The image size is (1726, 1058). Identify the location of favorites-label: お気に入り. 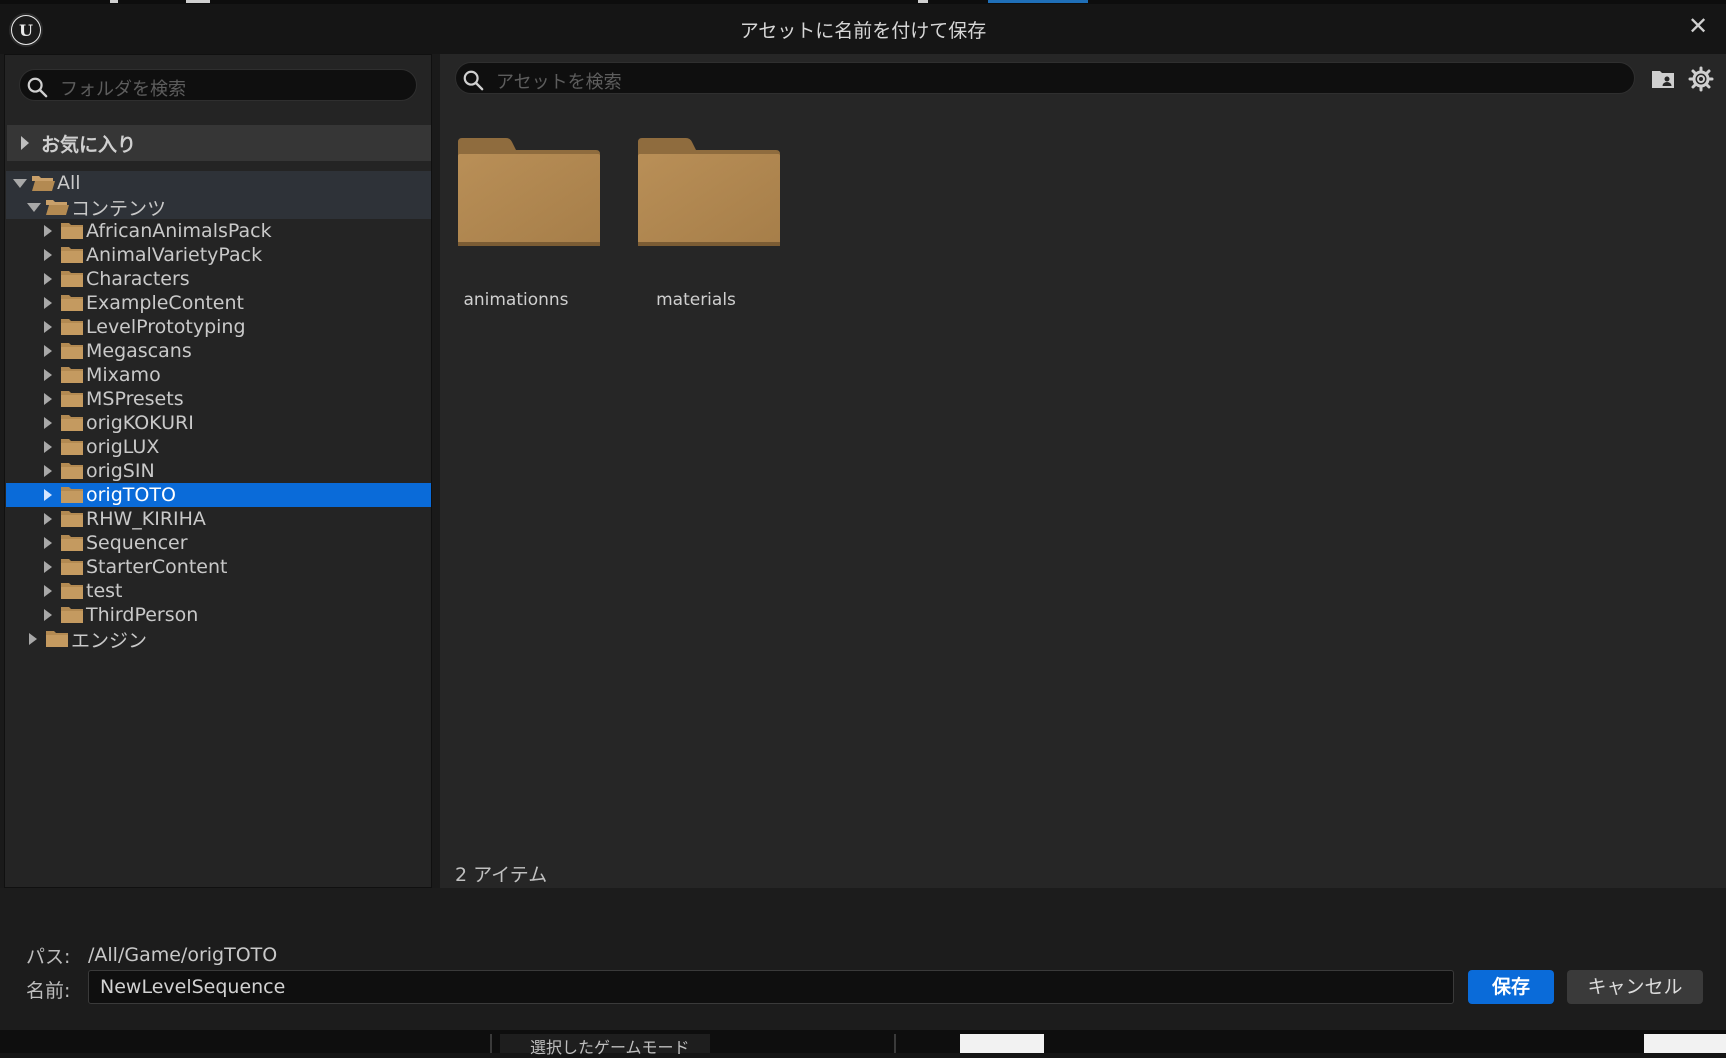
(89, 144).